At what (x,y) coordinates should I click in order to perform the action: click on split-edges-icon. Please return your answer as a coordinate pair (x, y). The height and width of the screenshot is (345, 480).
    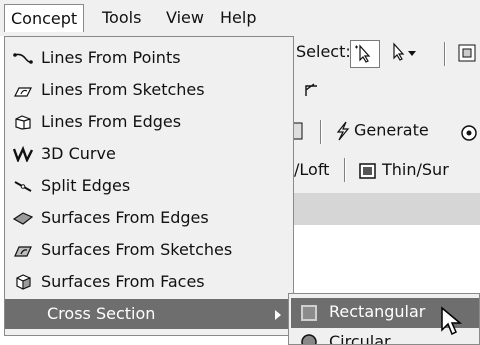
    Looking at the image, I should click on (23, 186).